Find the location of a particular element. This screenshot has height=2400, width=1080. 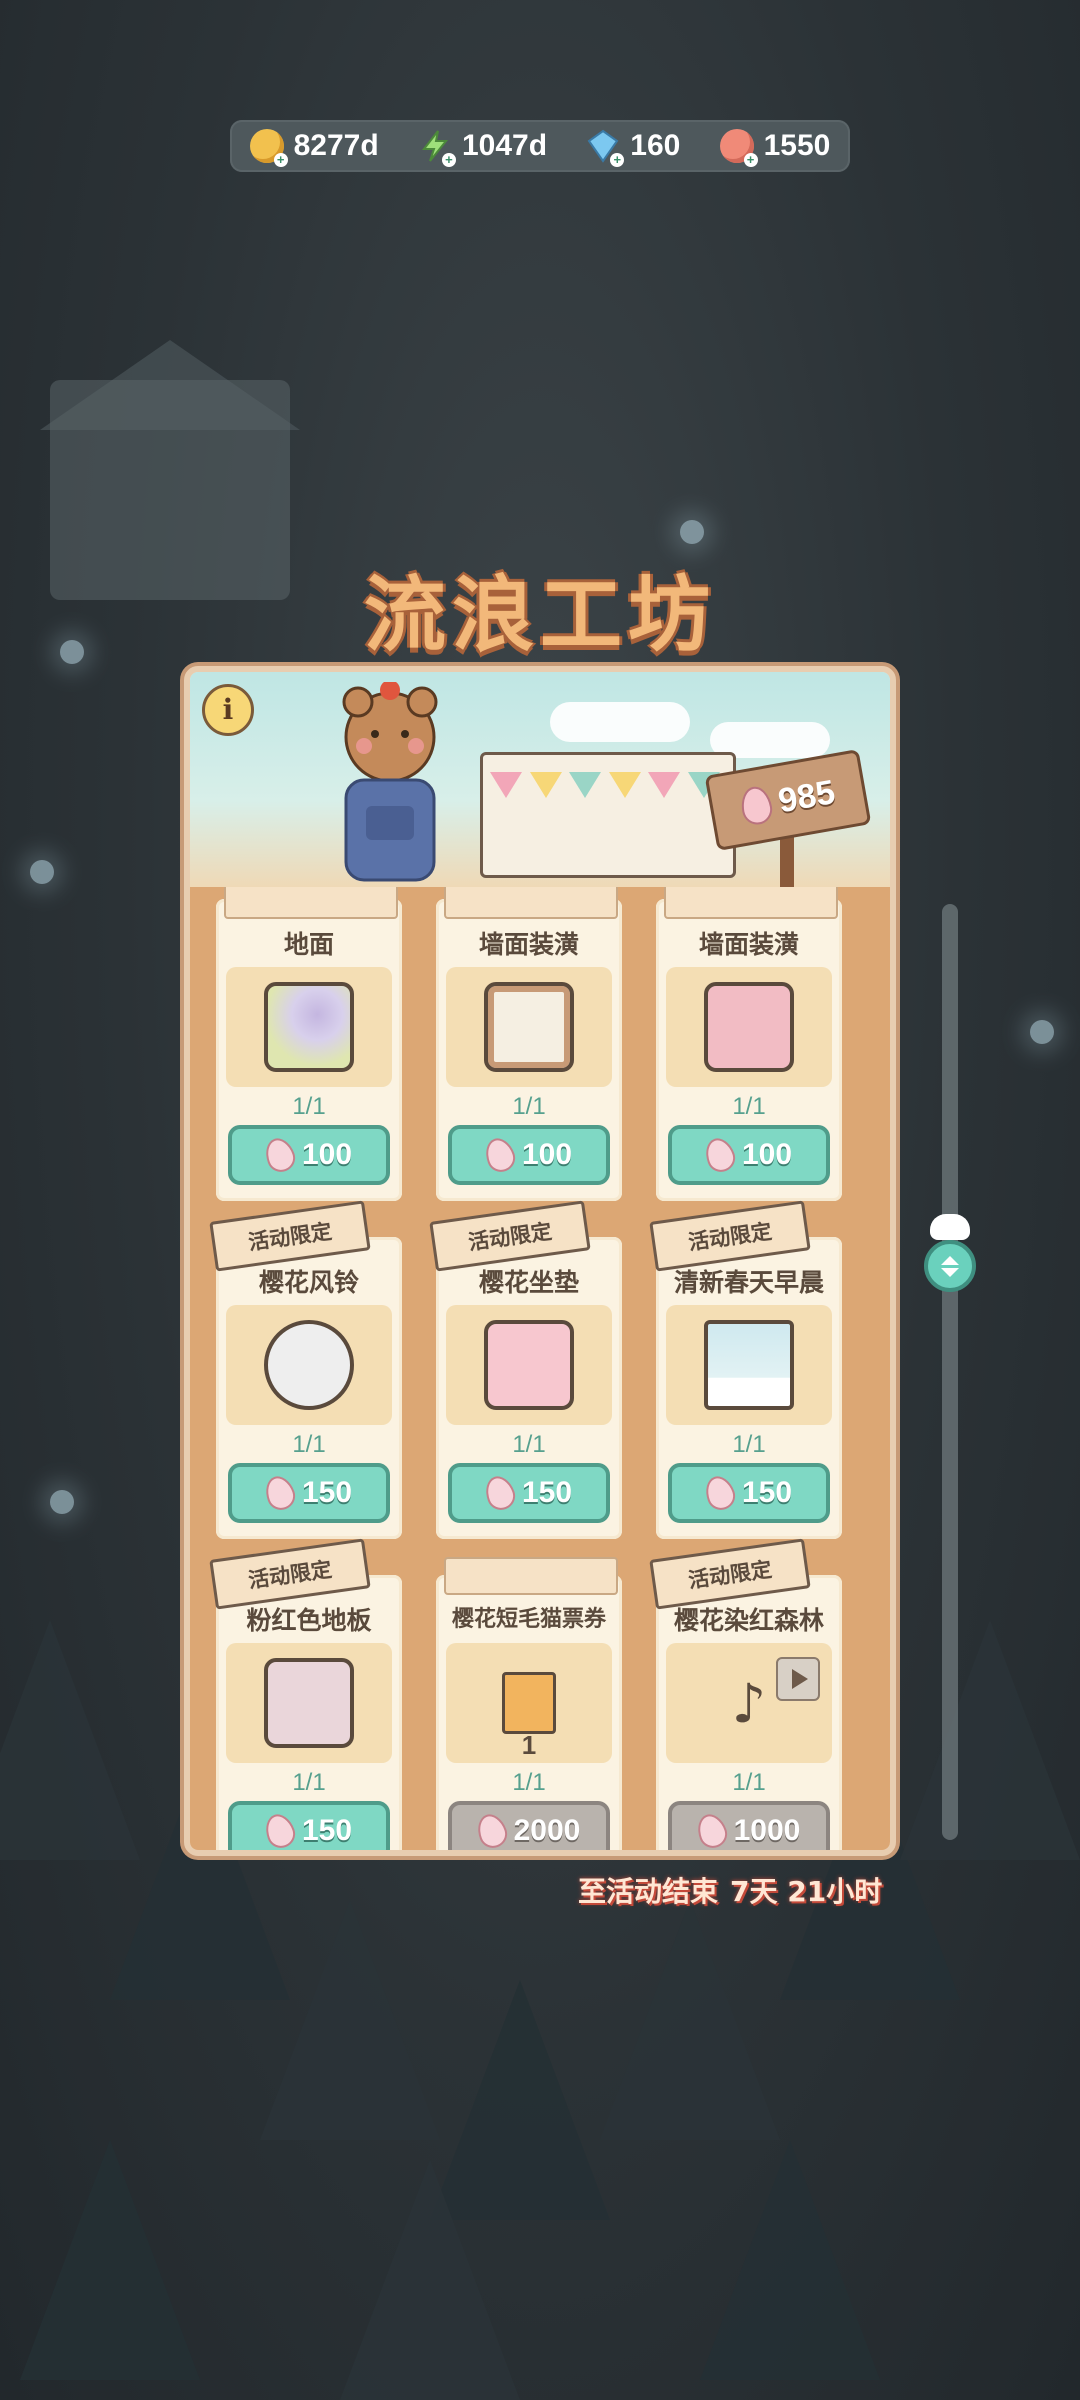

countdown-label: 至活动结束 is located at coordinates (648, 1891).